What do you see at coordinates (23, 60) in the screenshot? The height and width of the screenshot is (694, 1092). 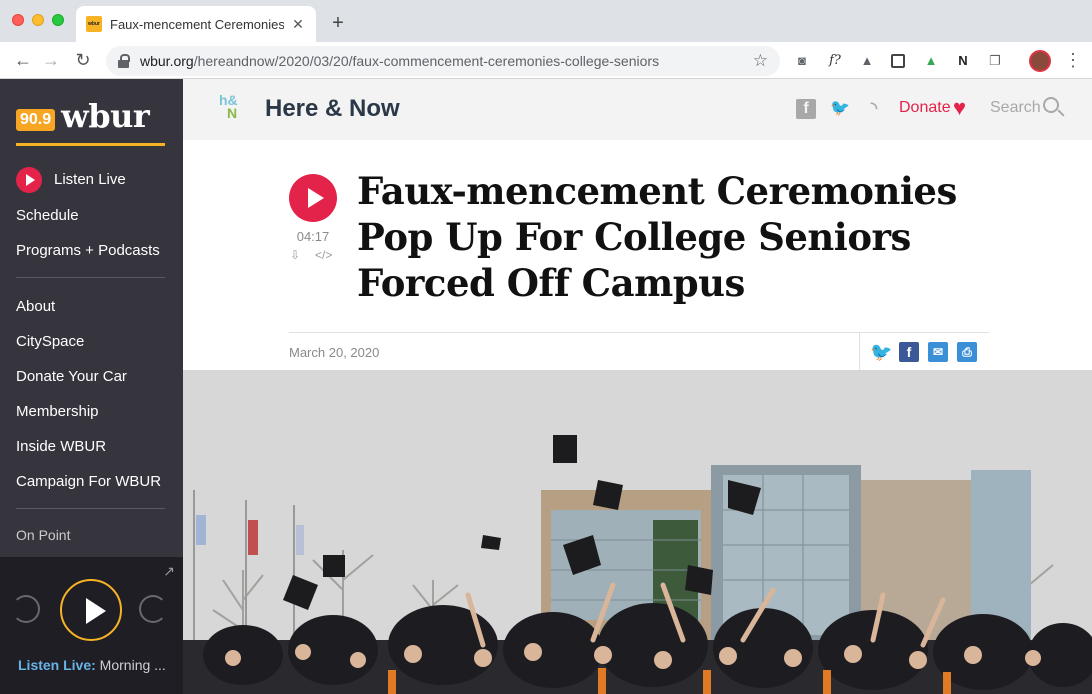 I see `back-icon: ←` at bounding box center [23, 60].